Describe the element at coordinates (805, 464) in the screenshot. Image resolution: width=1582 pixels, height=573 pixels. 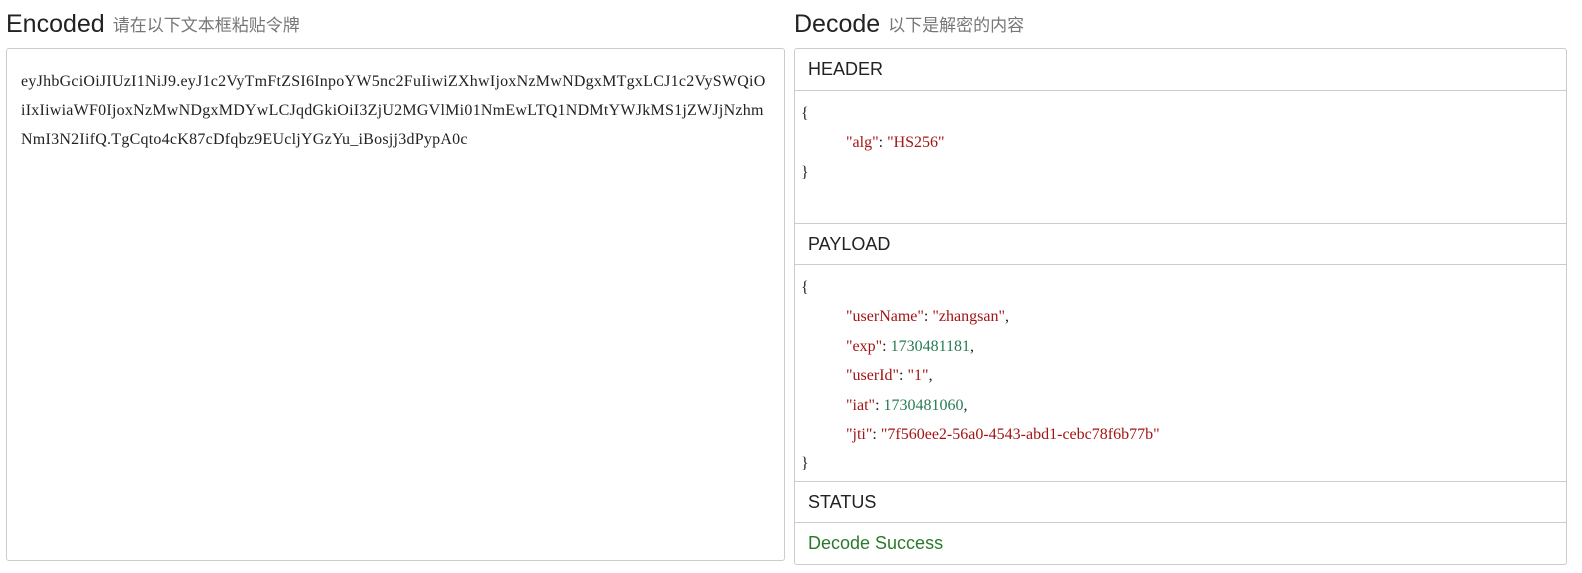
I see `payload-close-brace: }` at that location.